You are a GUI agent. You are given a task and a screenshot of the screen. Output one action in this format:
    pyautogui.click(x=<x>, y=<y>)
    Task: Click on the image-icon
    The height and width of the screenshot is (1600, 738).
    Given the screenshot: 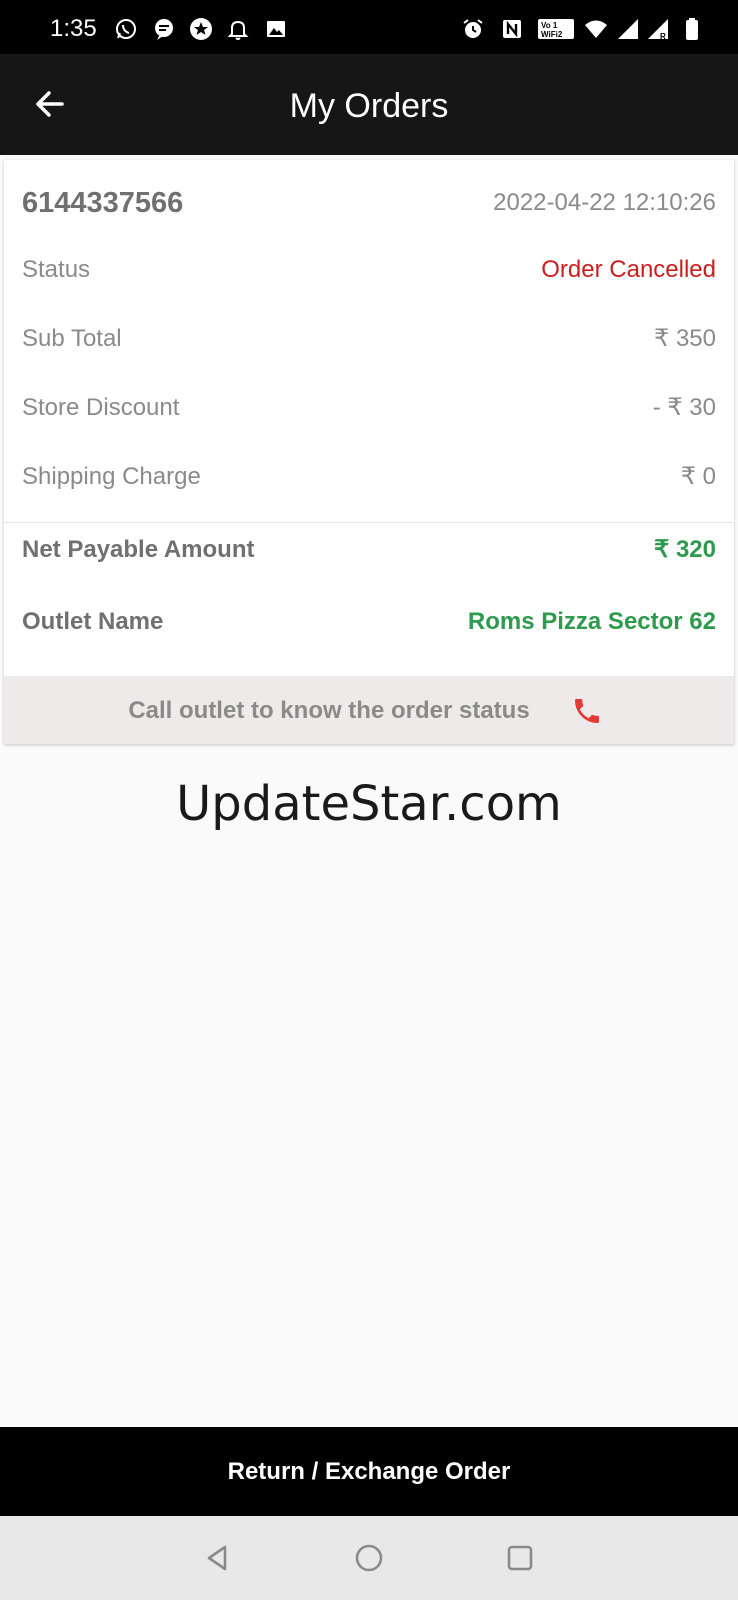 What is the action you would take?
    pyautogui.click(x=276, y=29)
    